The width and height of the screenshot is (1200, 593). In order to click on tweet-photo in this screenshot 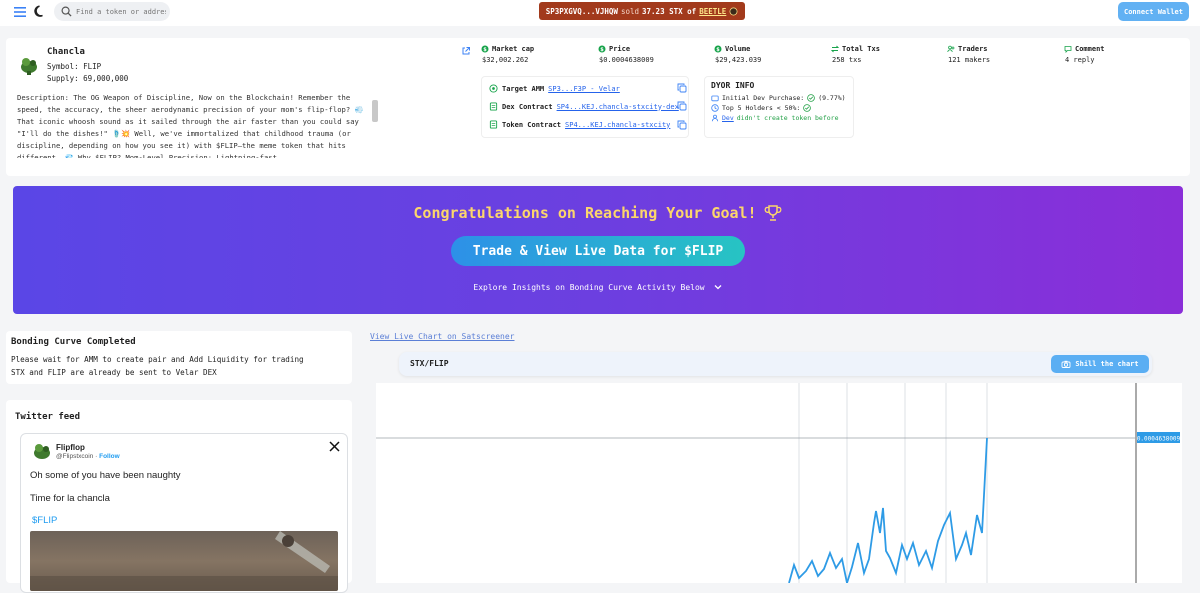, I will do `click(184, 561)`.